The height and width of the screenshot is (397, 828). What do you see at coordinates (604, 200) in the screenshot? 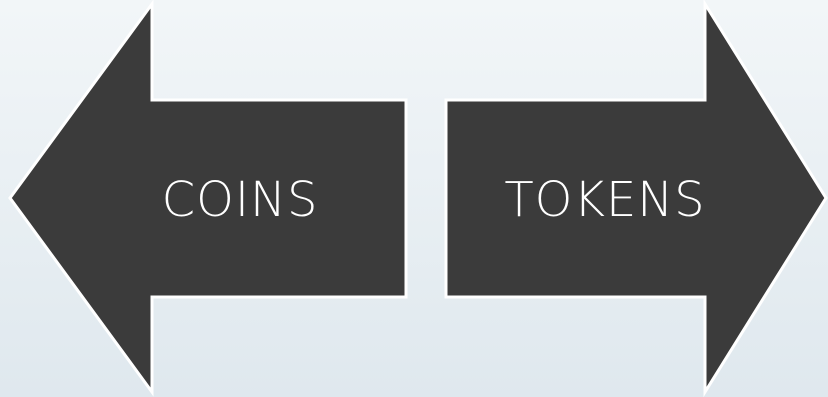
I see `tokens-label: TOKENS` at bounding box center [604, 200].